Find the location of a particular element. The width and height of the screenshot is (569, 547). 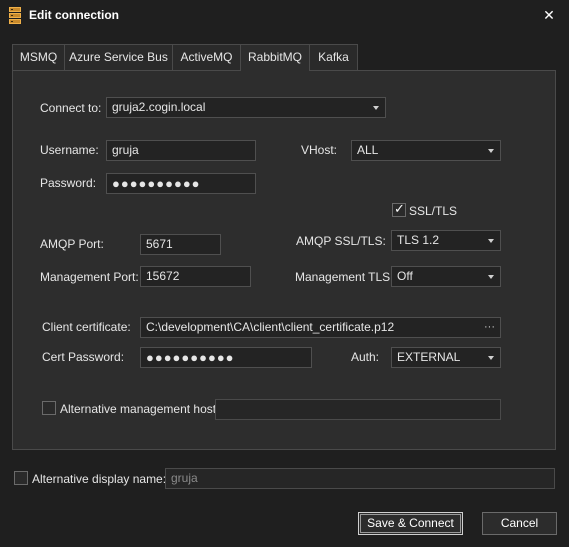

auth-label: Auth: is located at coordinates (365, 357).